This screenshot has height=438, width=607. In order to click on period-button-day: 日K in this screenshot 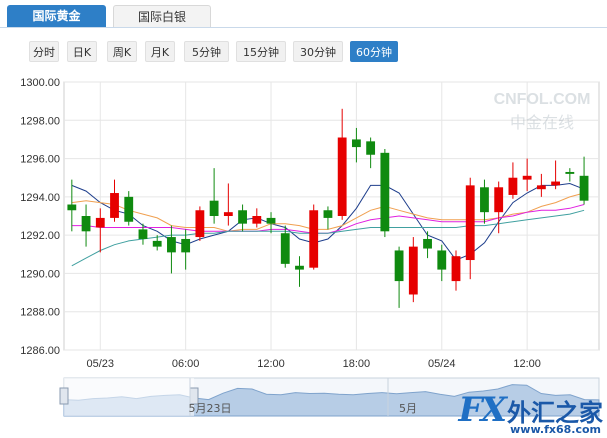, I will do `click(82, 51)`.